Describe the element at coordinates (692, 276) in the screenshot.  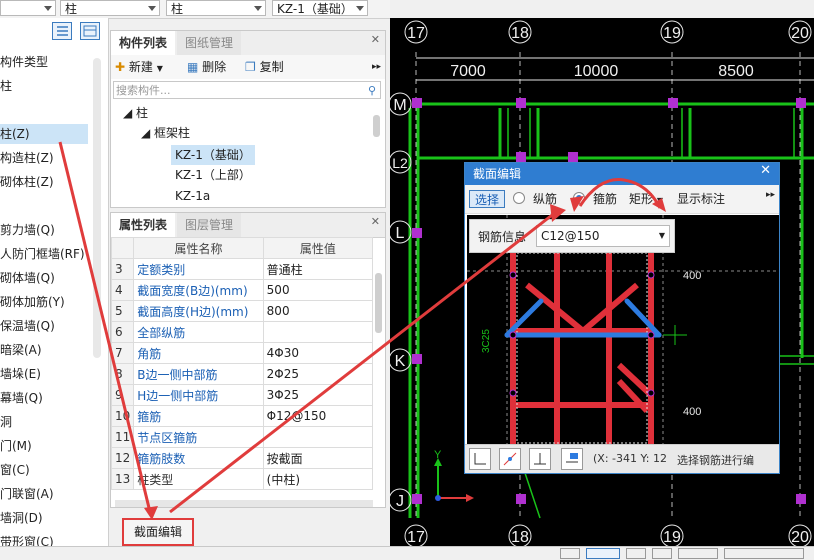
I see `dimension-label: 400` at that location.